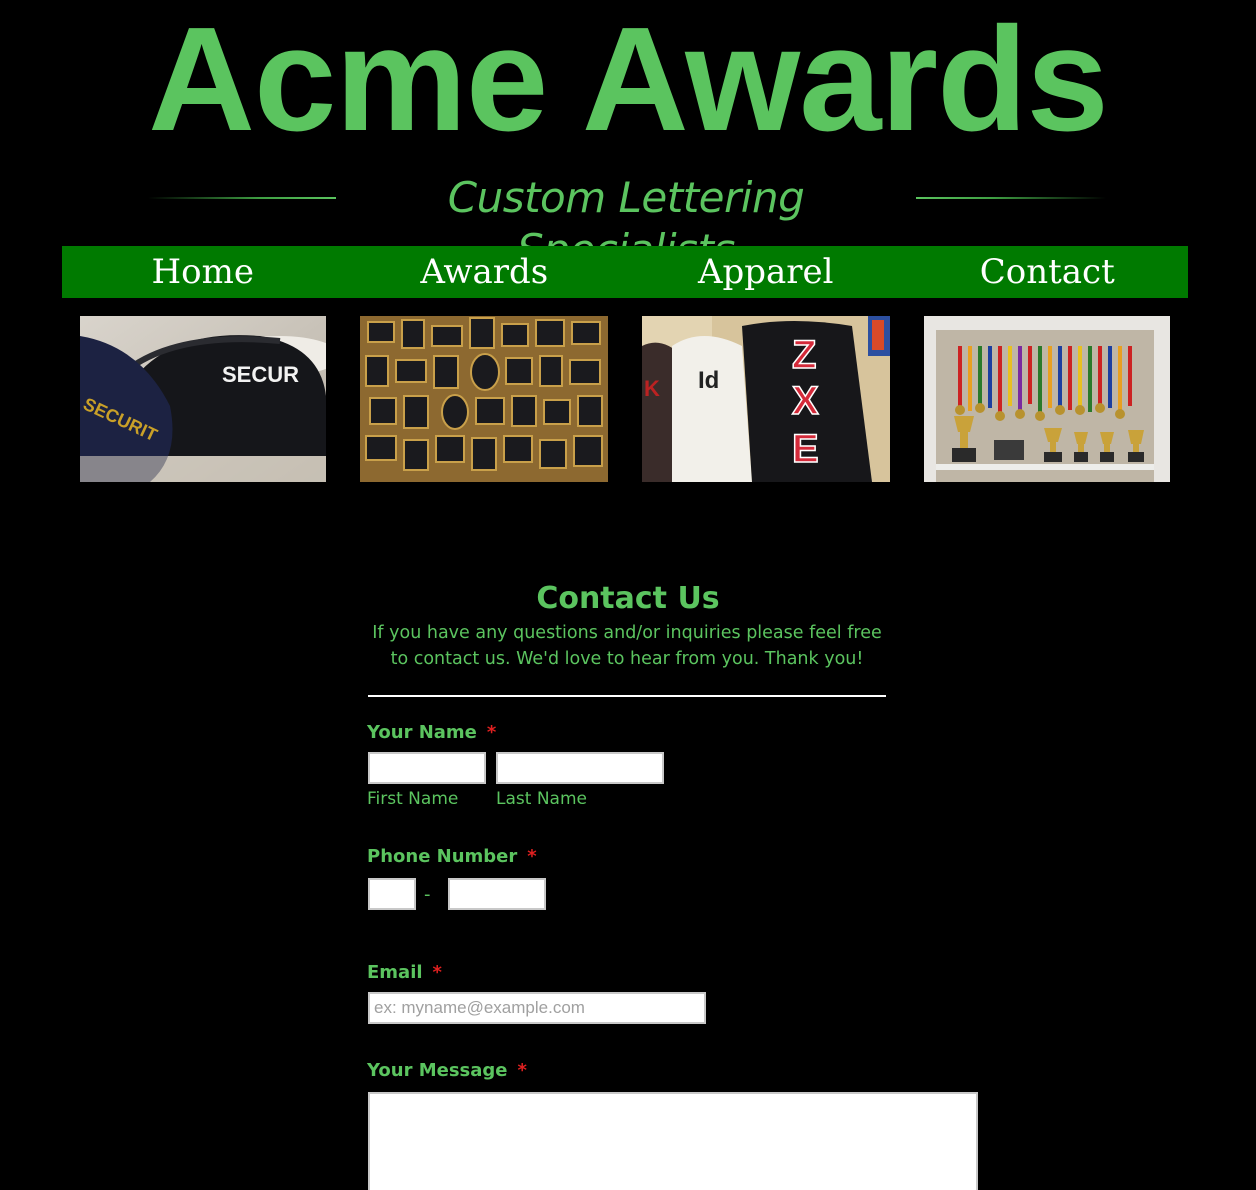 The image size is (1256, 1190). What do you see at coordinates (1011, 198) in the screenshot?
I see `tagline-divider-right` at bounding box center [1011, 198].